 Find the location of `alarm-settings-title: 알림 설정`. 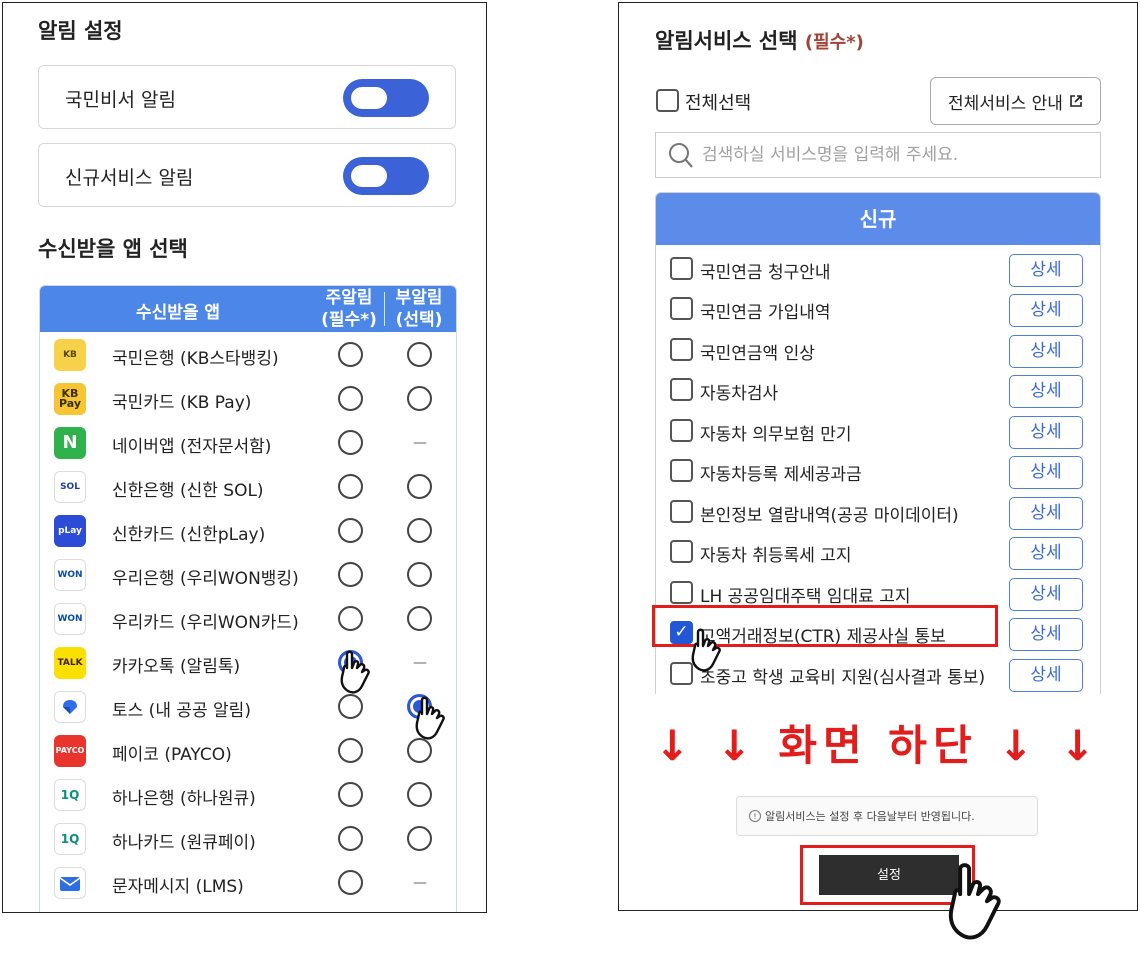

alarm-settings-title: 알림 설정 is located at coordinates (80, 31).